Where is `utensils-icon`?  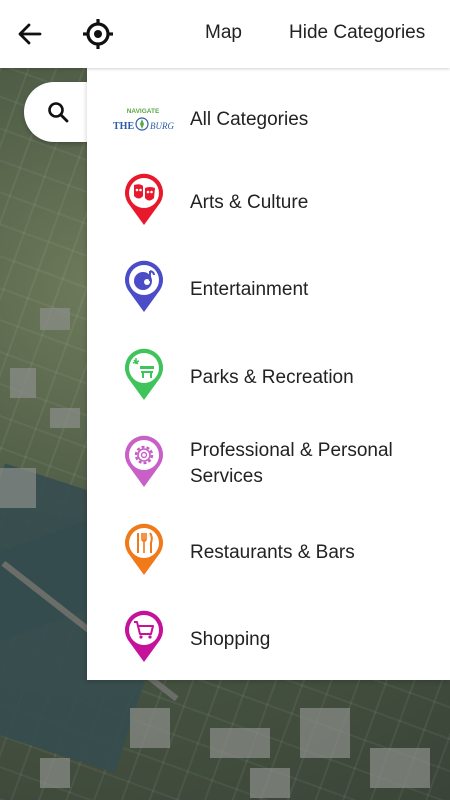 utensils-icon is located at coordinates (144, 549).